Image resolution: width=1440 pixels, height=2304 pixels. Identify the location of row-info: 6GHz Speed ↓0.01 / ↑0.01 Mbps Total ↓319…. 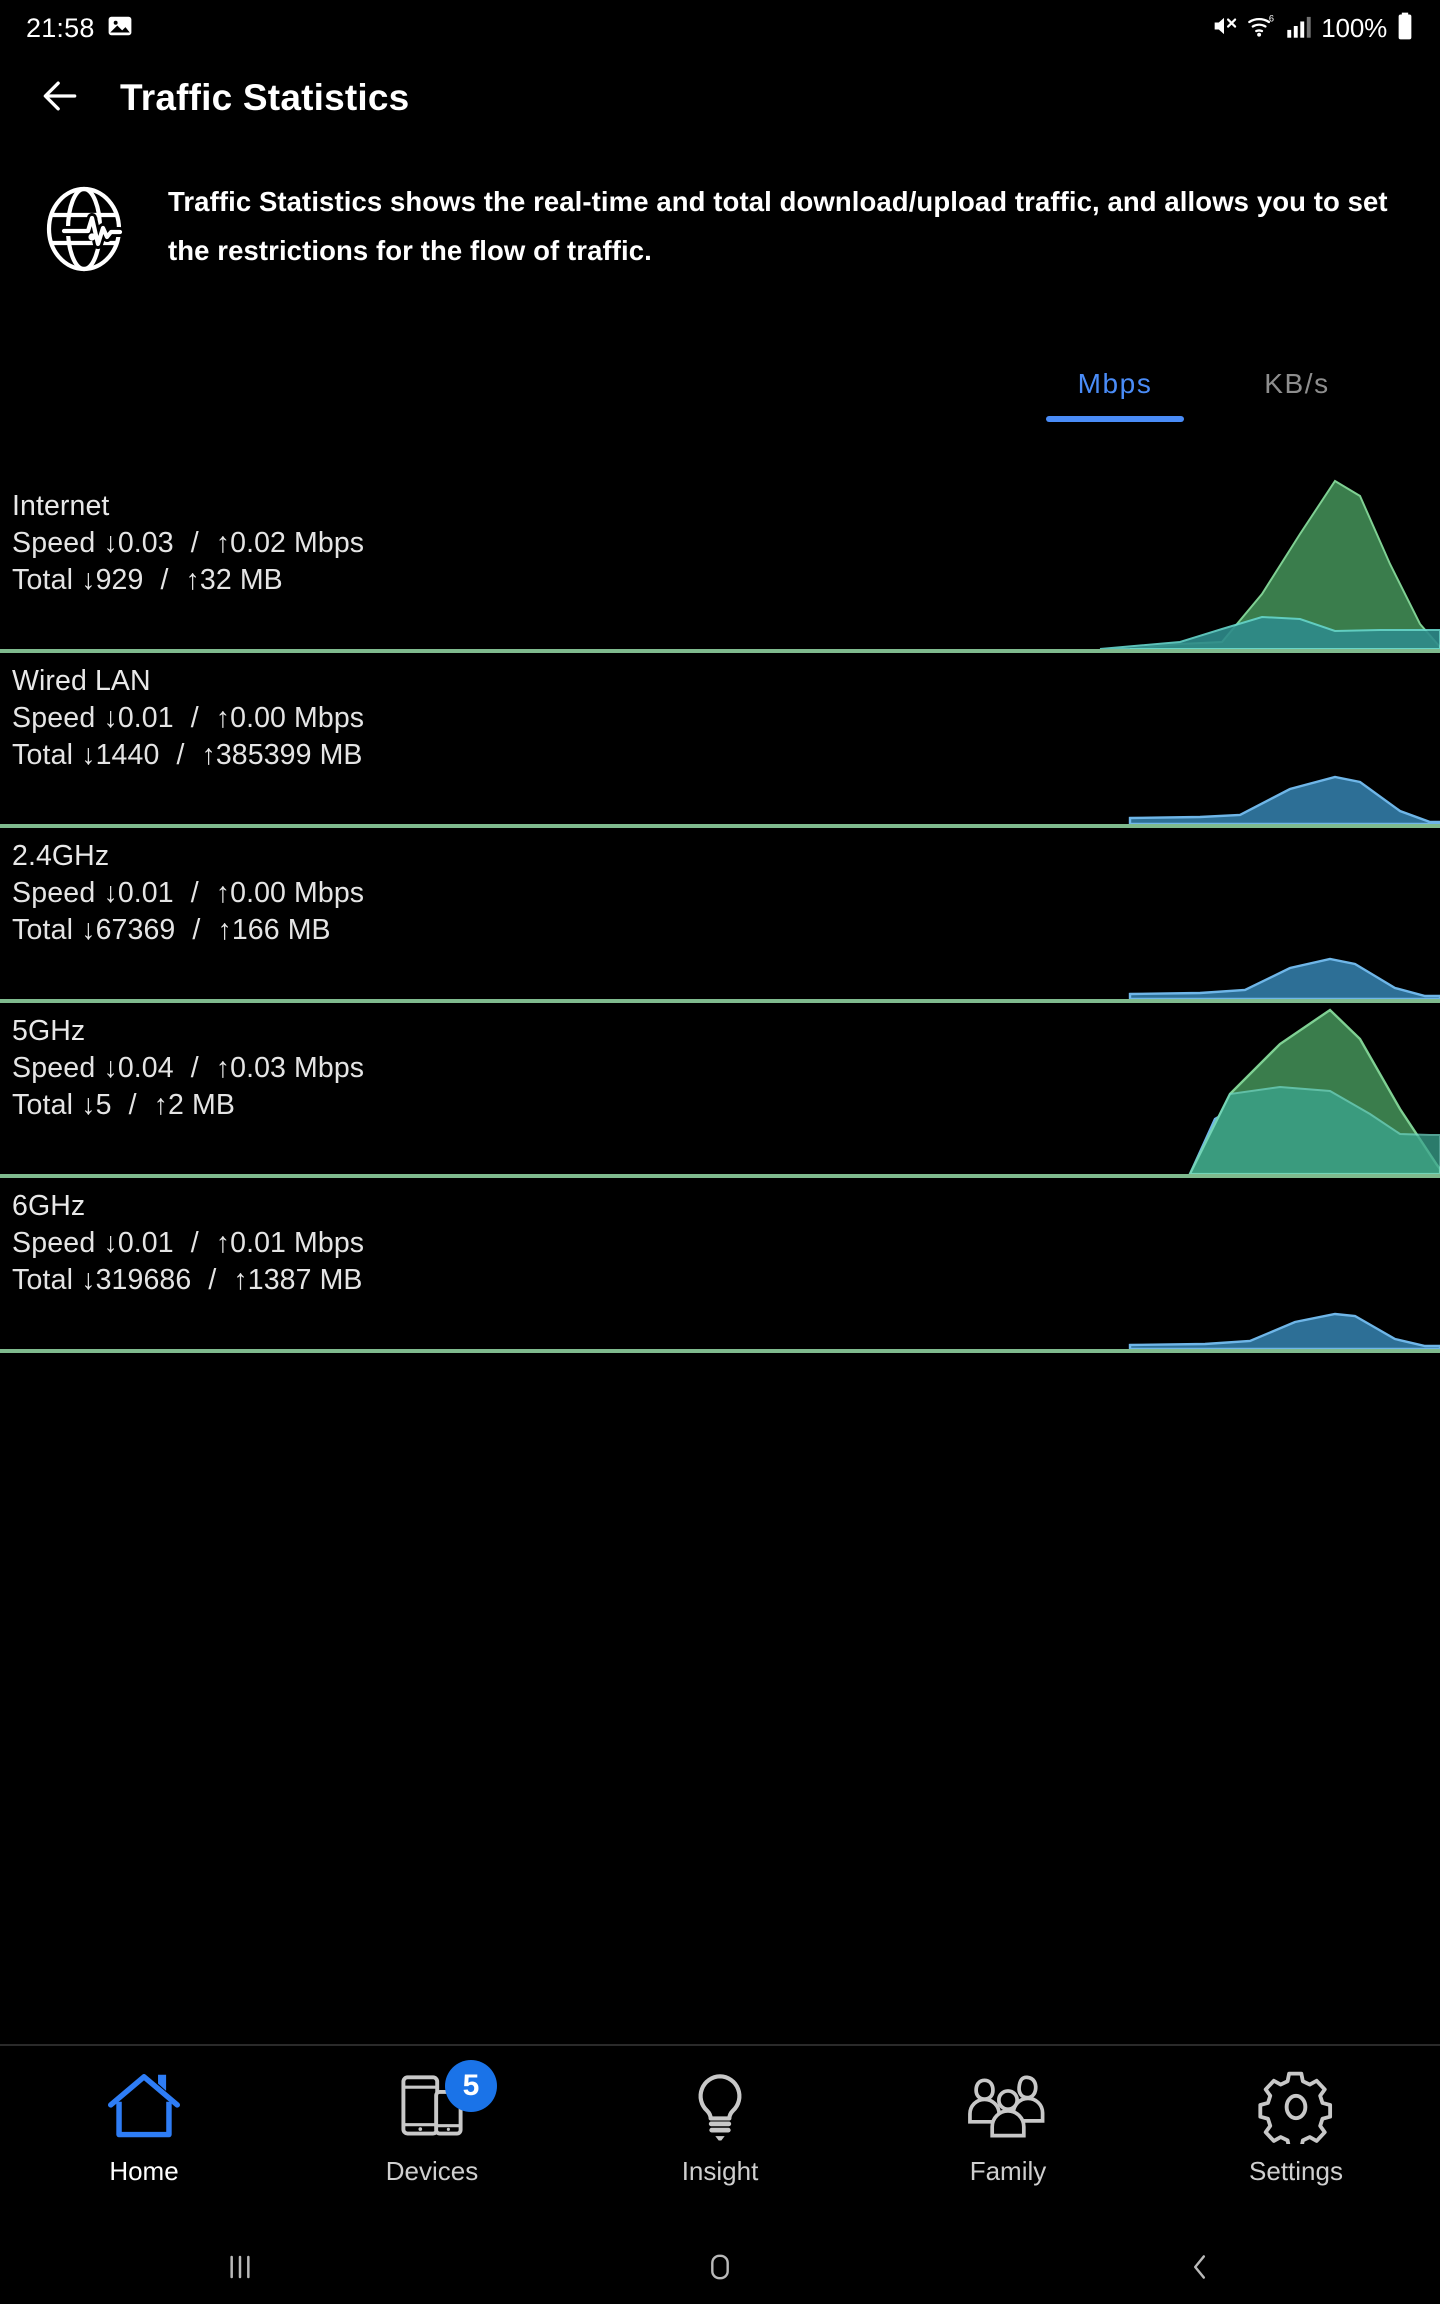
(188, 1243).